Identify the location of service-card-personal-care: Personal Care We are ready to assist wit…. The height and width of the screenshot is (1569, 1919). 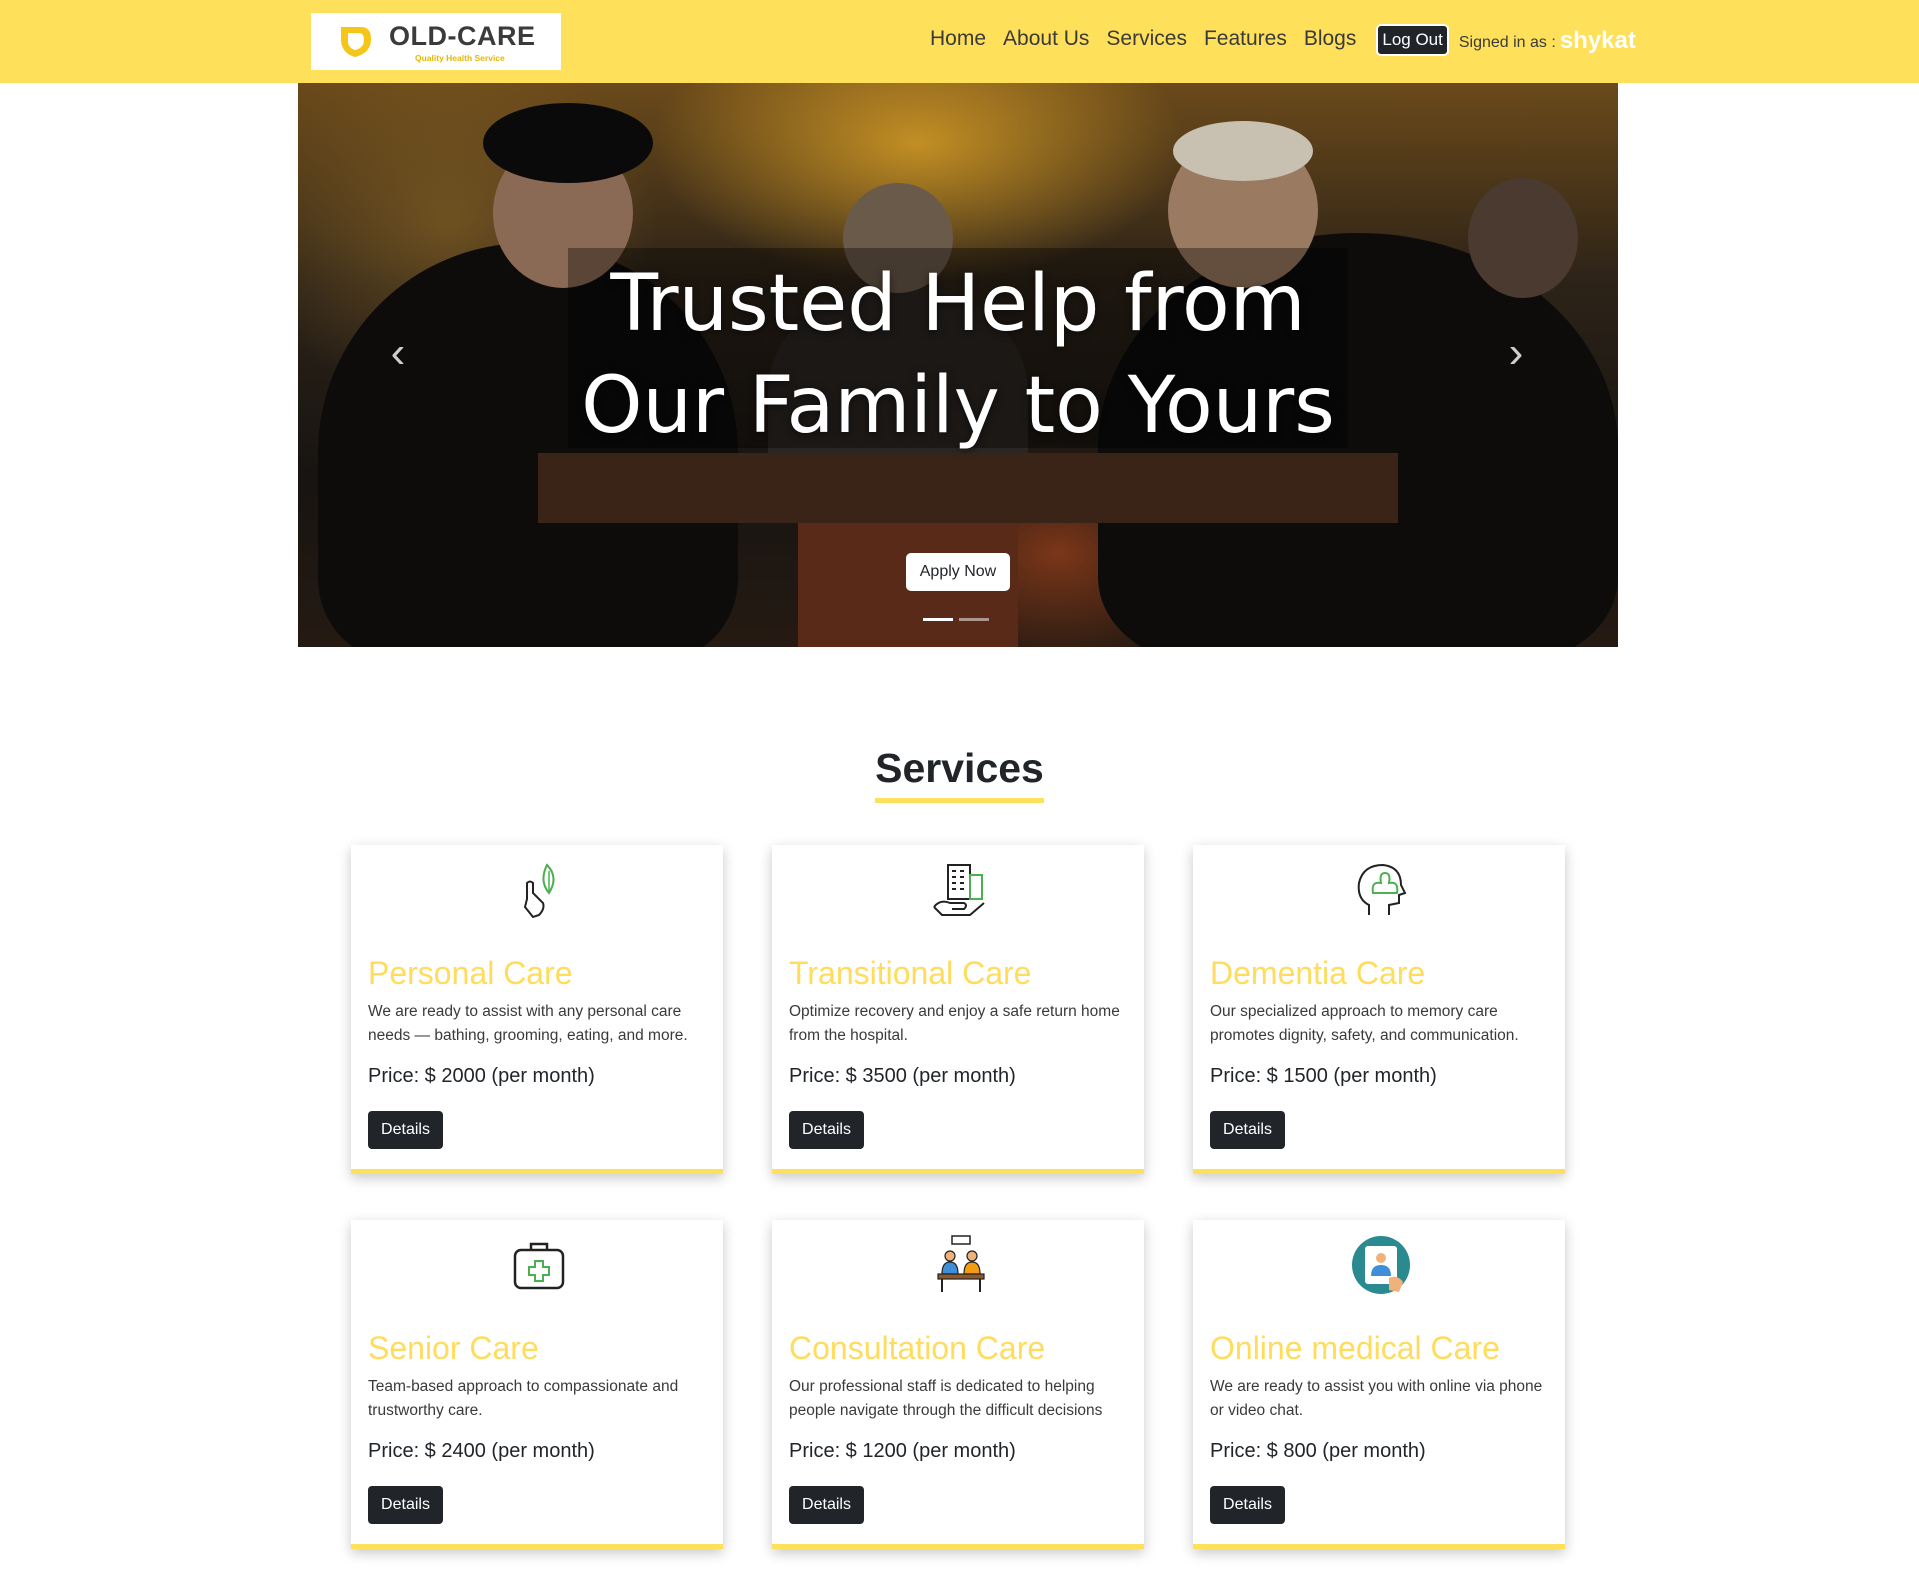
(537, 1009).